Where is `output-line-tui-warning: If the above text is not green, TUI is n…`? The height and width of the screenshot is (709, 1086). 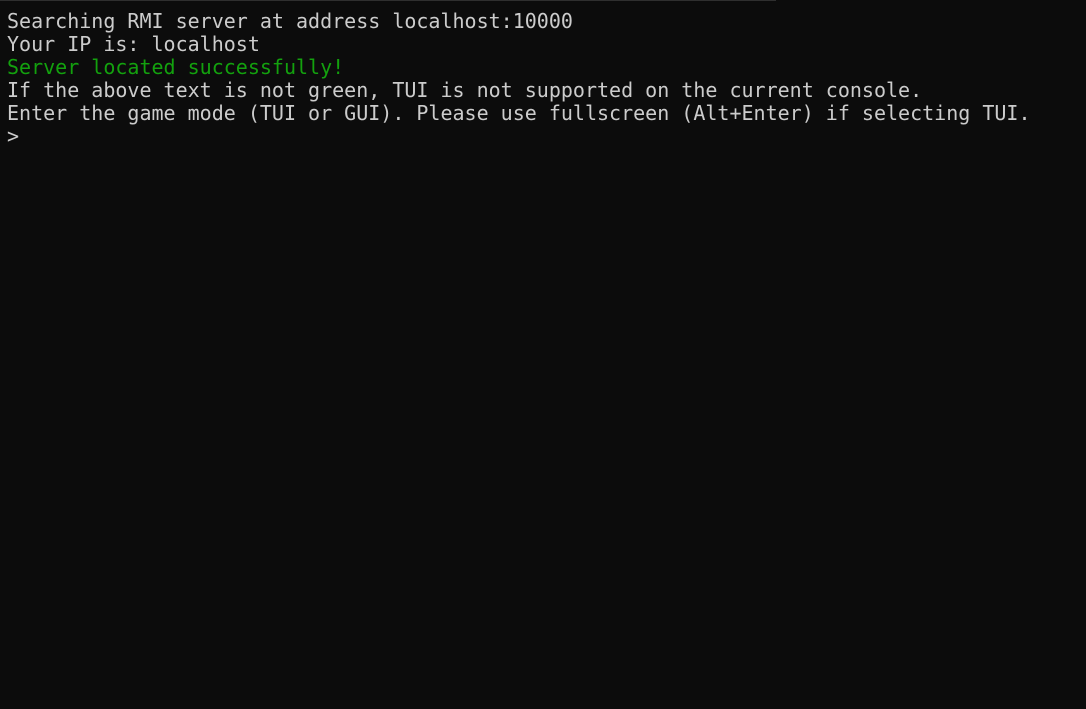
output-line-tui-warning: If the above text is not green, TUI is n… is located at coordinates (465, 90).